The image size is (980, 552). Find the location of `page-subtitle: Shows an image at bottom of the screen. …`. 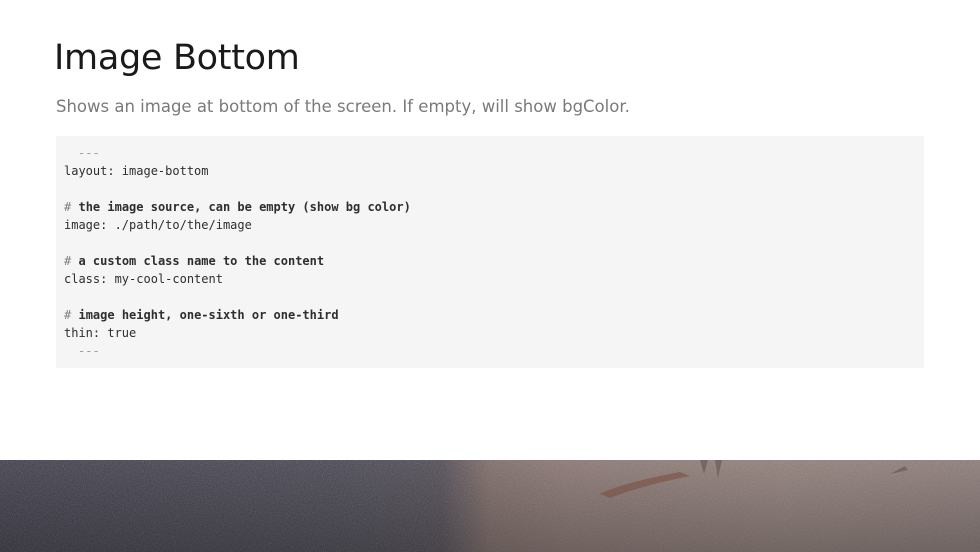

page-subtitle: Shows an image at bottom of the screen. … is located at coordinates (343, 106).